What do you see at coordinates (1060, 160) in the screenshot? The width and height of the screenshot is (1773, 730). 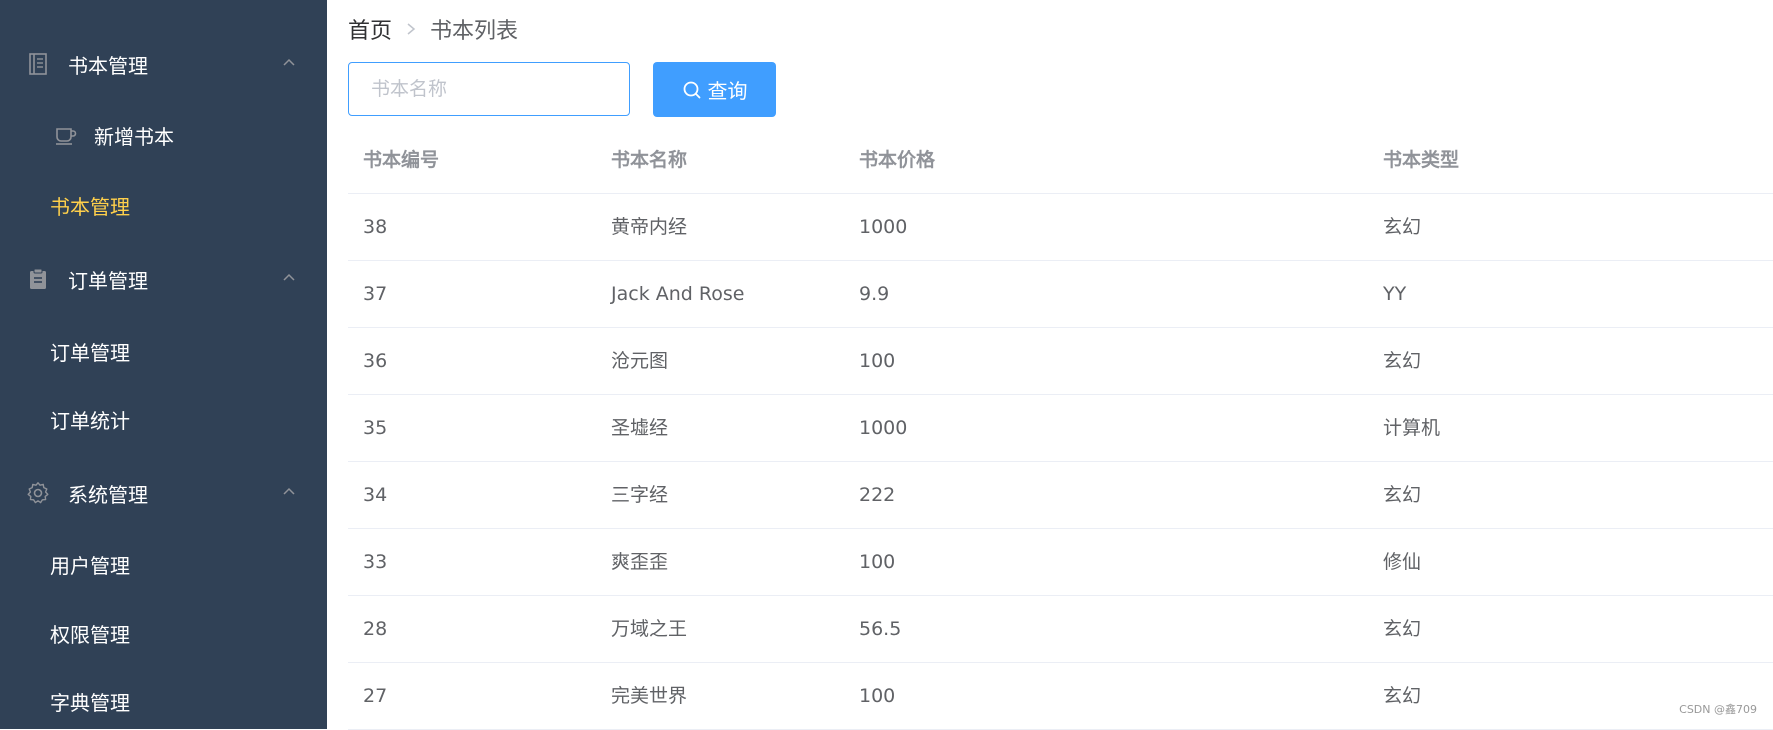 I see `table-header-row: 书本编号 书本名称 书本价格 书本类型` at bounding box center [1060, 160].